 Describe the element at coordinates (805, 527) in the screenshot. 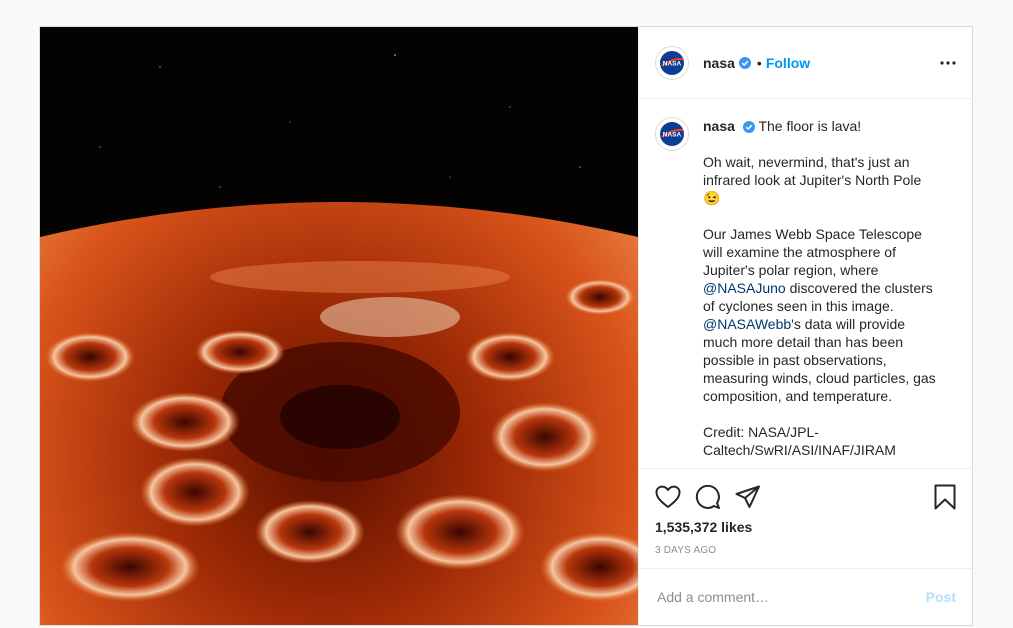

I see `like-count: 1,535,372 likes` at that location.